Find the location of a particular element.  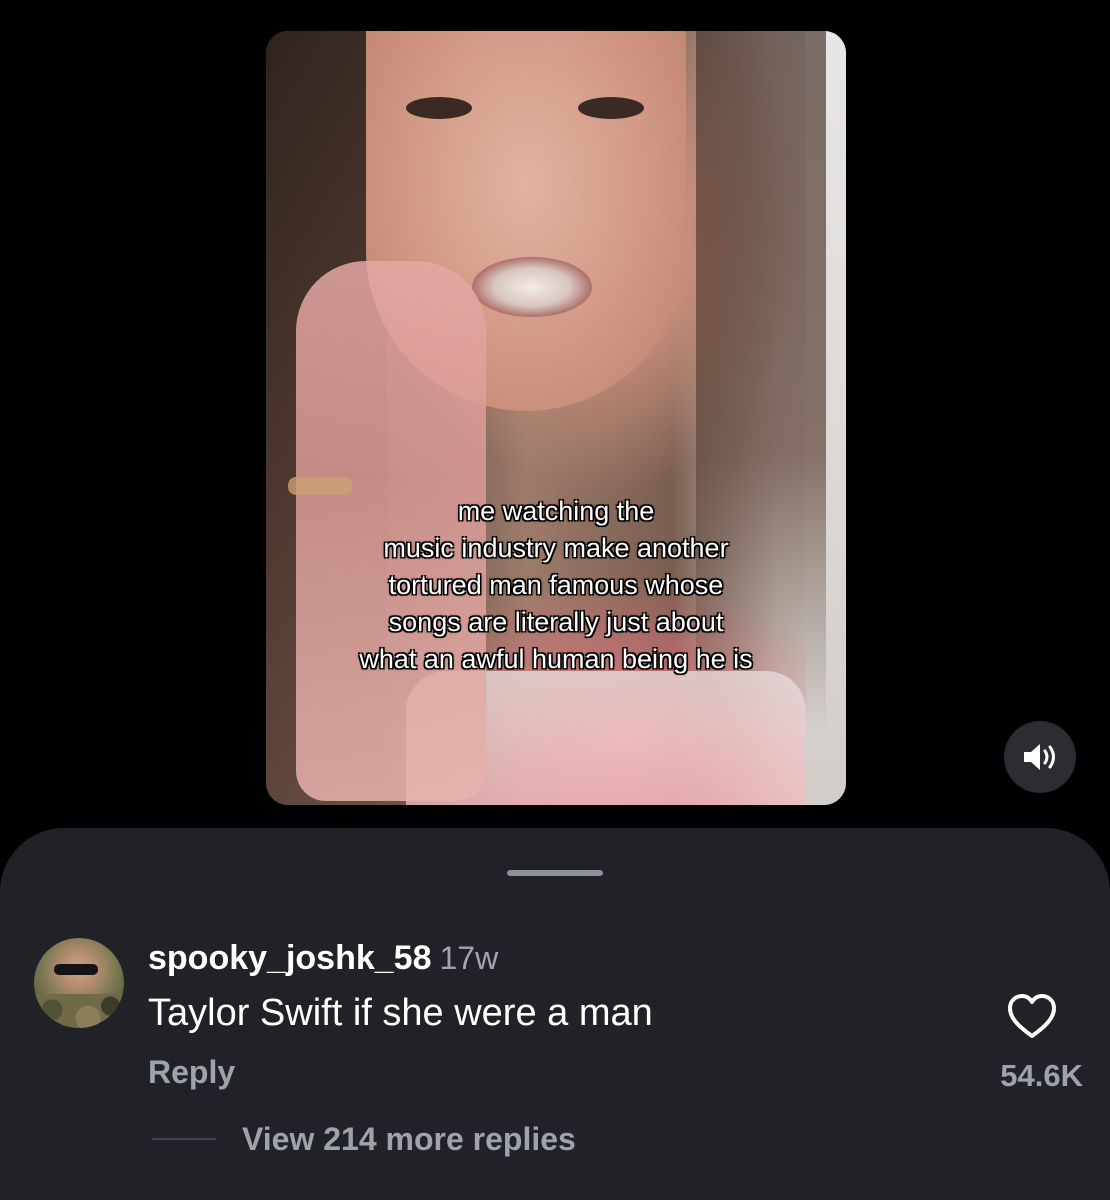

video-eye-left is located at coordinates (439, 108).